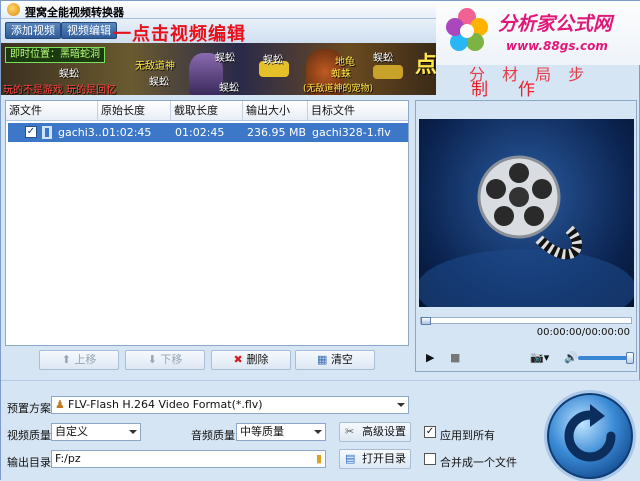 The image size is (640, 481). What do you see at coordinates (338, 89) in the screenshot?
I see `banner-label: (无敌道神的宠物)` at bounding box center [338, 89].